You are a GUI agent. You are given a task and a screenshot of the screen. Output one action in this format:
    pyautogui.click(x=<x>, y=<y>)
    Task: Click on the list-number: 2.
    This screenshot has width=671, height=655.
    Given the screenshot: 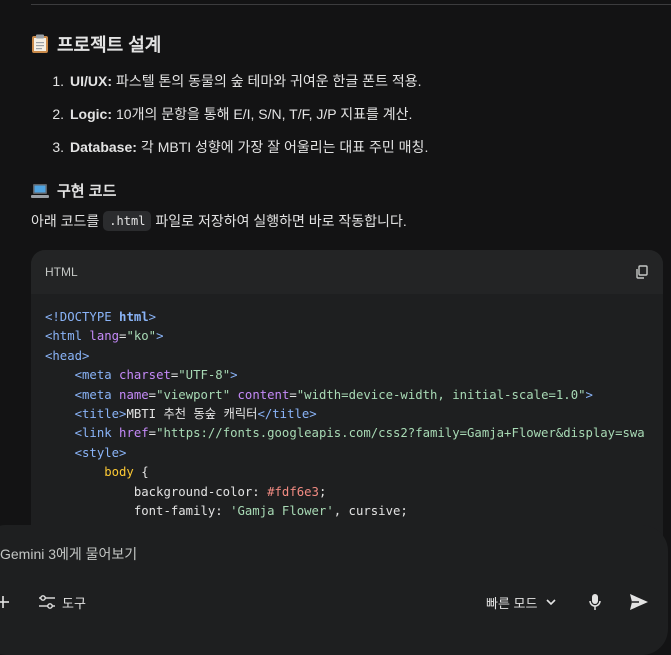 What is the action you would take?
    pyautogui.click(x=58, y=113)
    